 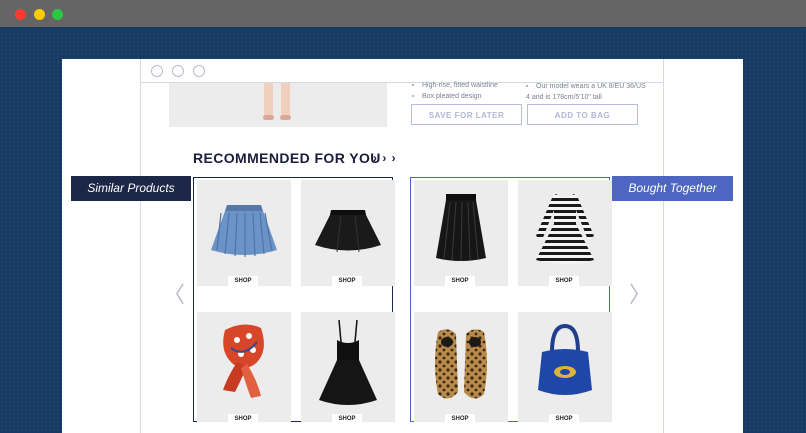 What do you see at coordinates (565, 229) in the screenshot?
I see `striped-dress-icon` at bounding box center [565, 229].